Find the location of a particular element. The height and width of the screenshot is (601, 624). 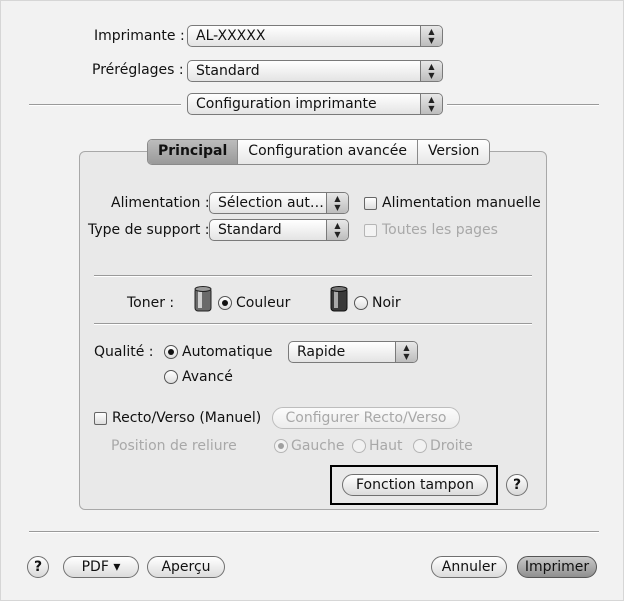

printer-value: AL-XXXXX is located at coordinates (231, 36).